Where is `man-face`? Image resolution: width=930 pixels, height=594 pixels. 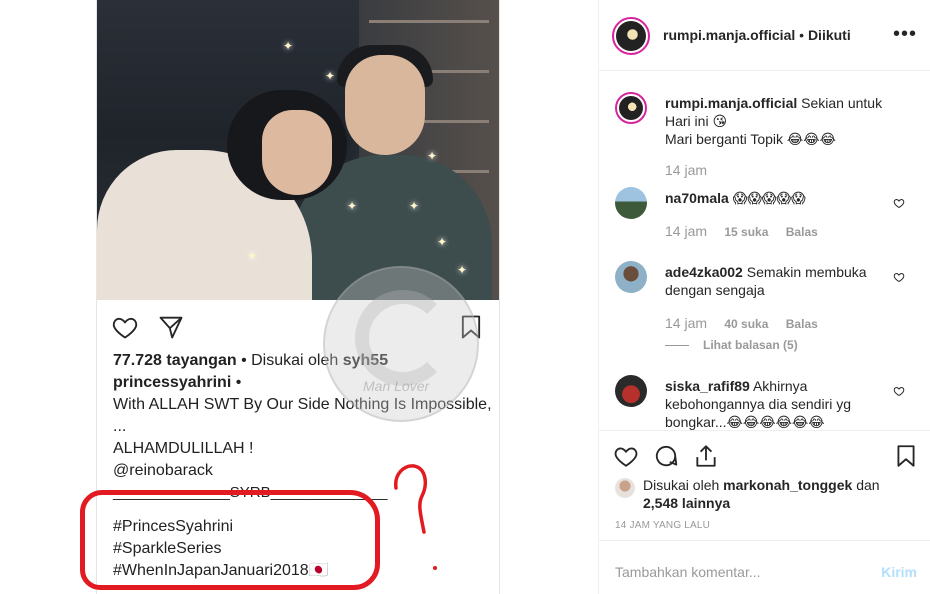 man-face is located at coordinates (385, 105).